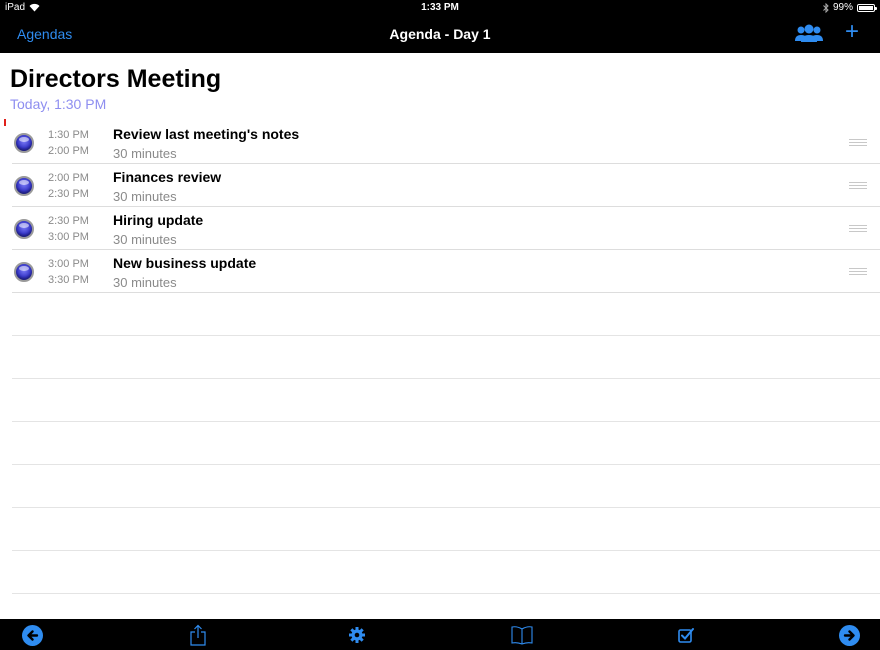 The image size is (880, 650). What do you see at coordinates (68, 264) in the screenshot?
I see `start-time: 3:00 PM` at bounding box center [68, 264].